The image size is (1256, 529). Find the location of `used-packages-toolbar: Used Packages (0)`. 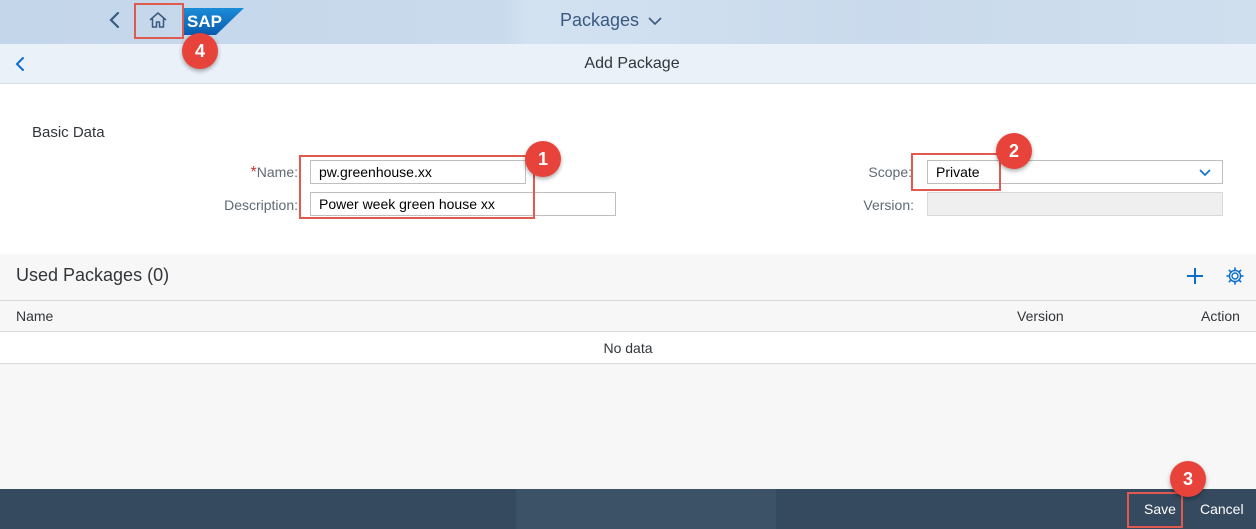

used-packages-toolbar: Used Packages (0) is located at coordinates (628, 277).